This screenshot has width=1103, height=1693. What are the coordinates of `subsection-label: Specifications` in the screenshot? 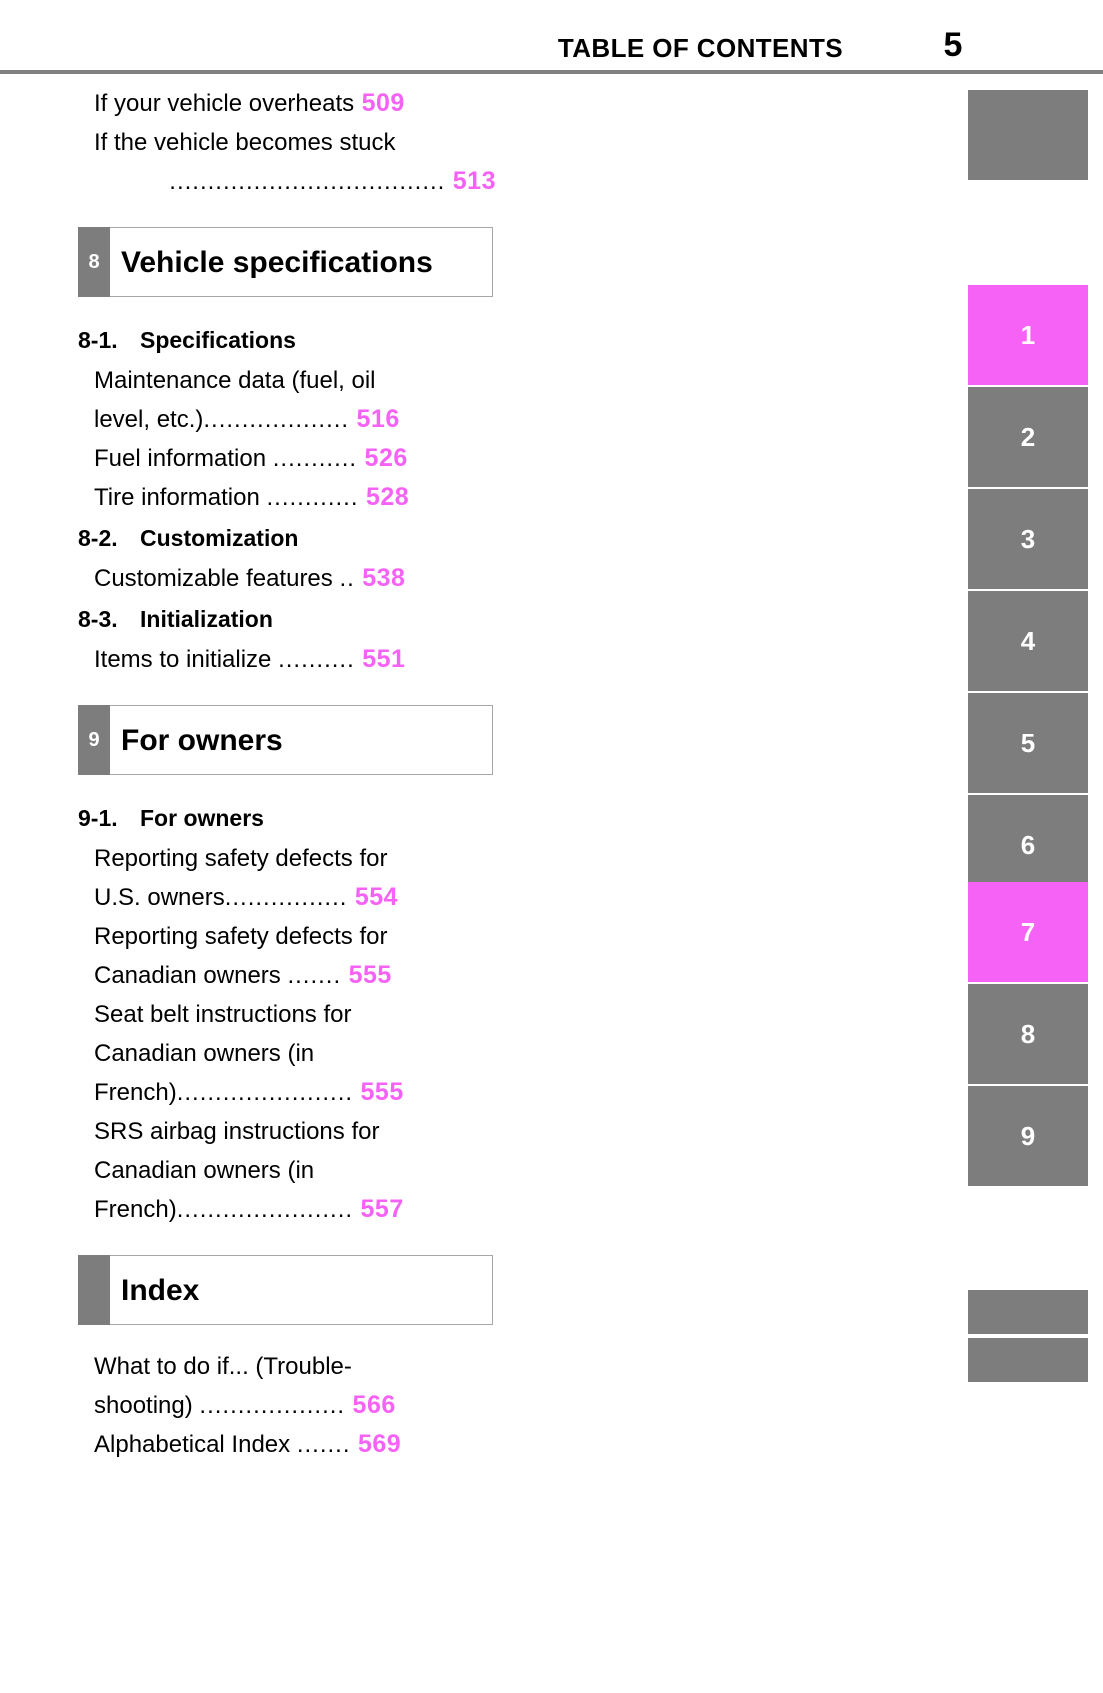 It's located at (218, 340).